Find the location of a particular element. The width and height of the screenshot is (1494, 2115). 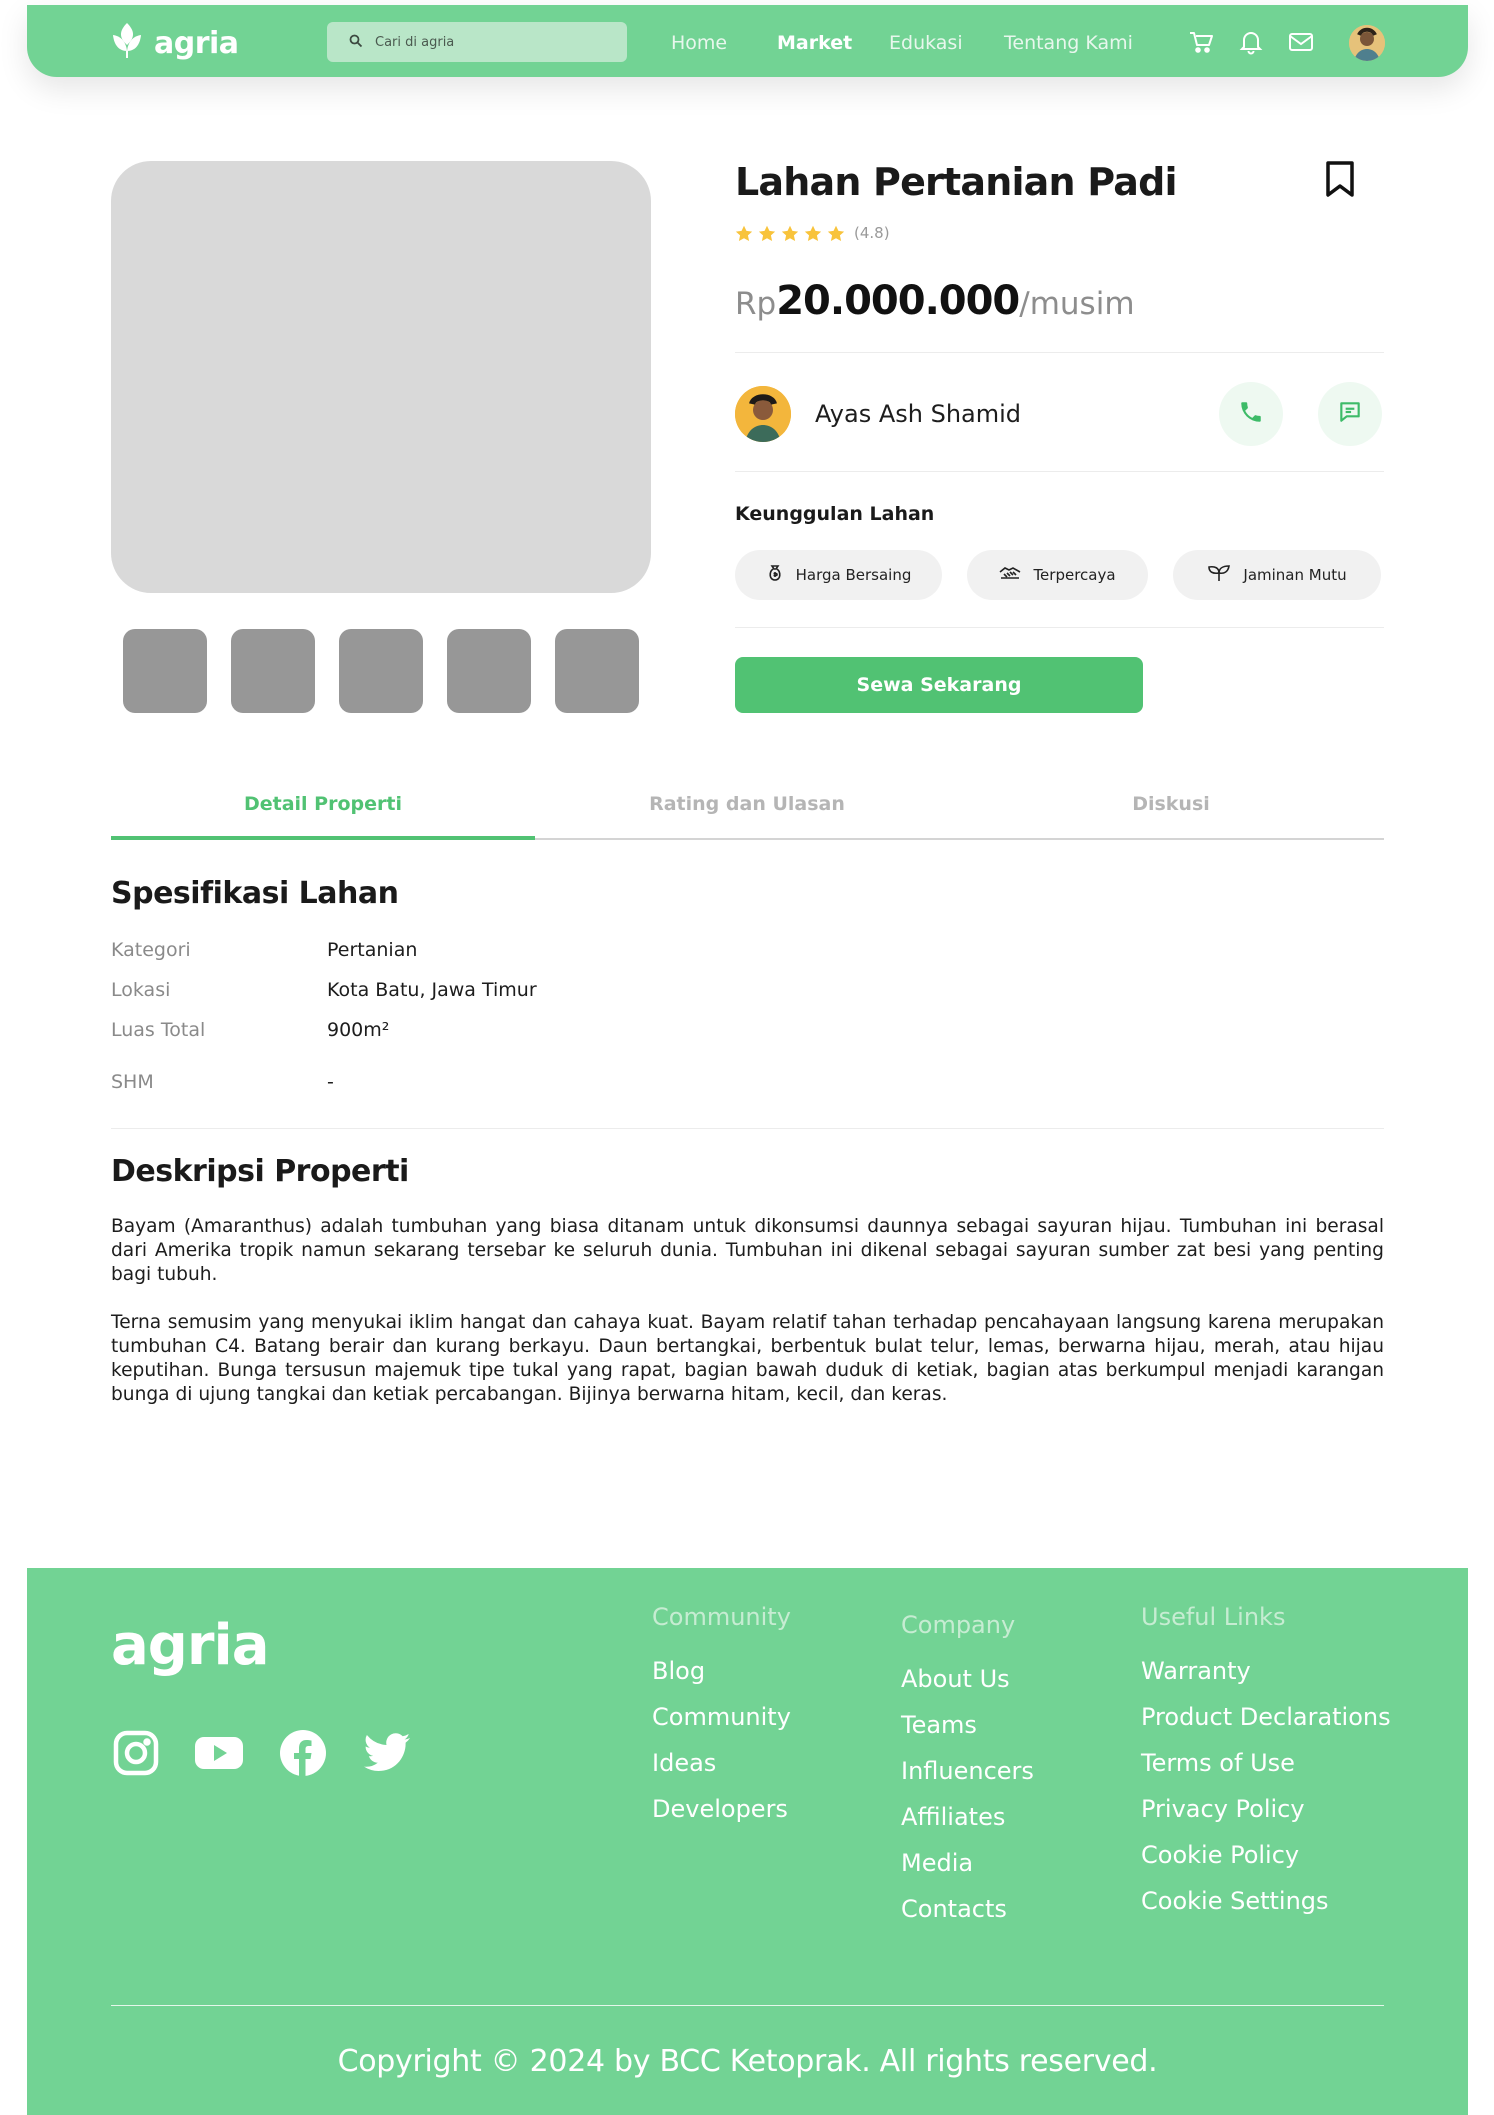

footer-logo: agria is located at coordinates (190, 1645).